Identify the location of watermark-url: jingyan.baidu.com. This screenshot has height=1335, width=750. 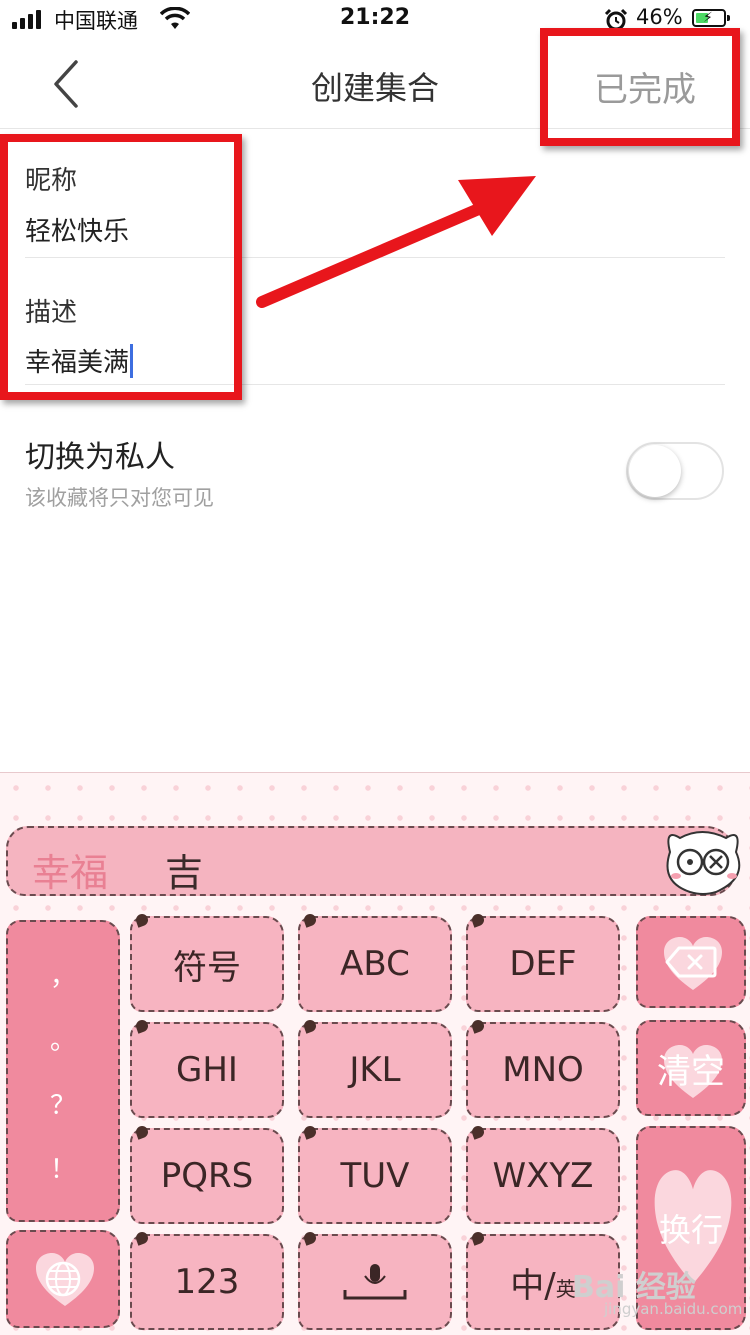
(673, 1309).